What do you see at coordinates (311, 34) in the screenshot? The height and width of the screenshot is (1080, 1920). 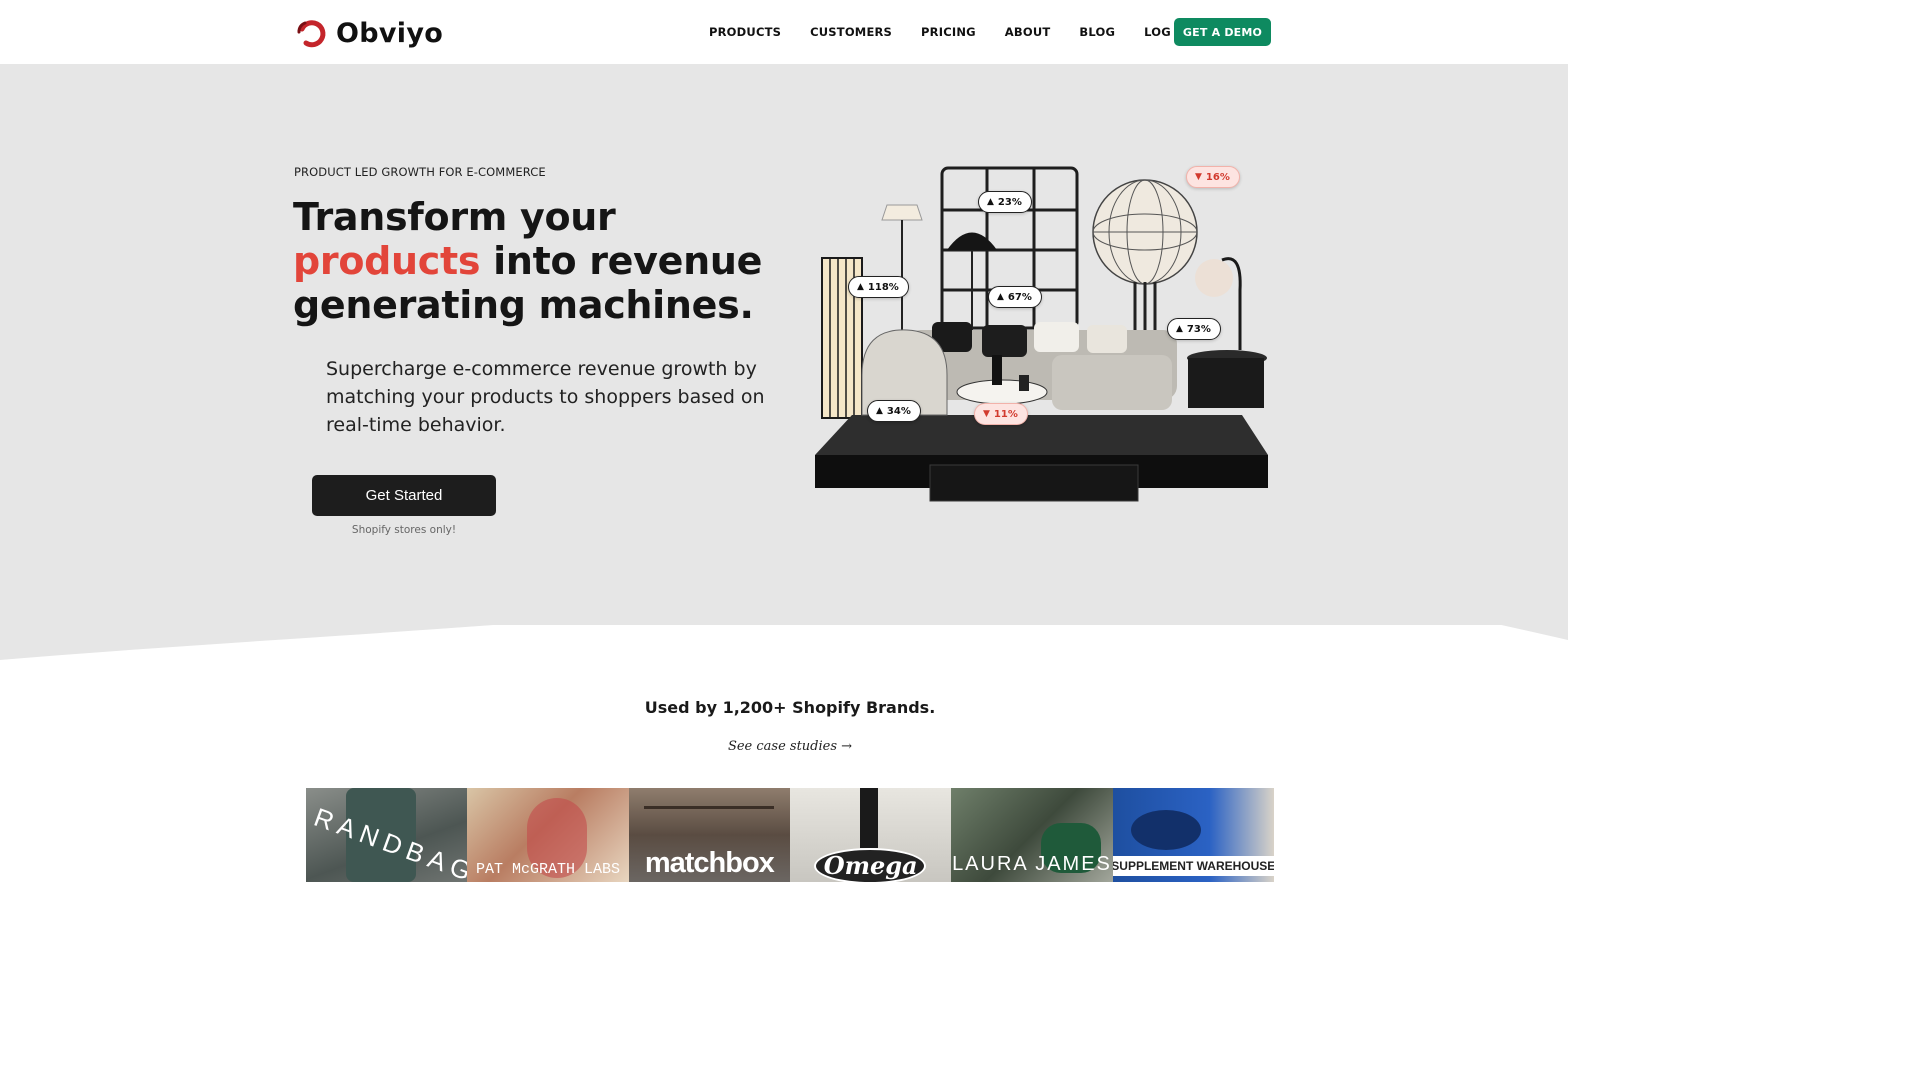 I see `logo-mark-icon` at bounding box center [311, 34].